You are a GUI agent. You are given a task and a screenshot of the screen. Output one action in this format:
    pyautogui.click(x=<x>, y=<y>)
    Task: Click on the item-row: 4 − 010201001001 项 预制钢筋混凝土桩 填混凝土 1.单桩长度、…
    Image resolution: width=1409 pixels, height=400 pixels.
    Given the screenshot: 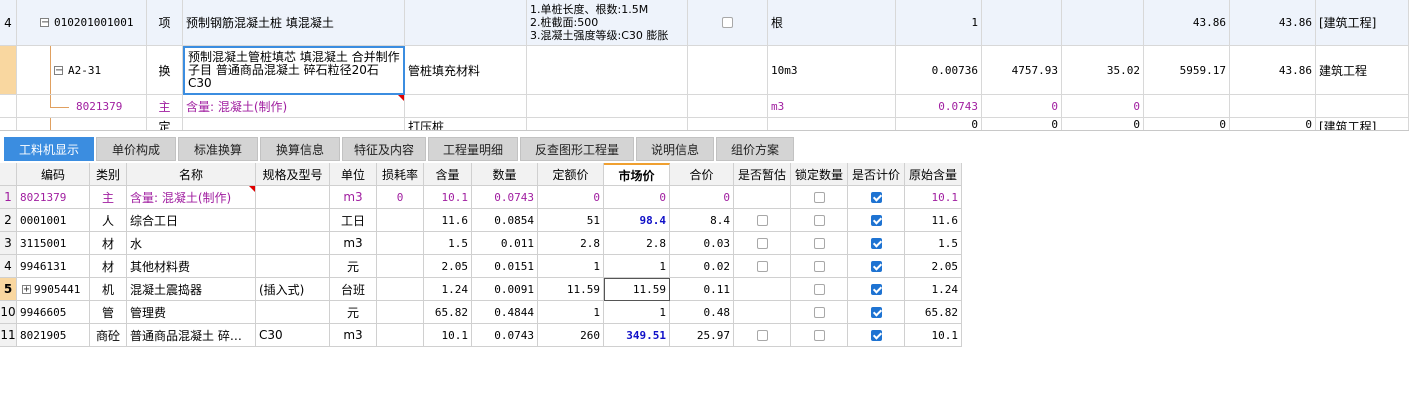 What is the action you would take?
    pyautogui.click(x=704, y=23)
    